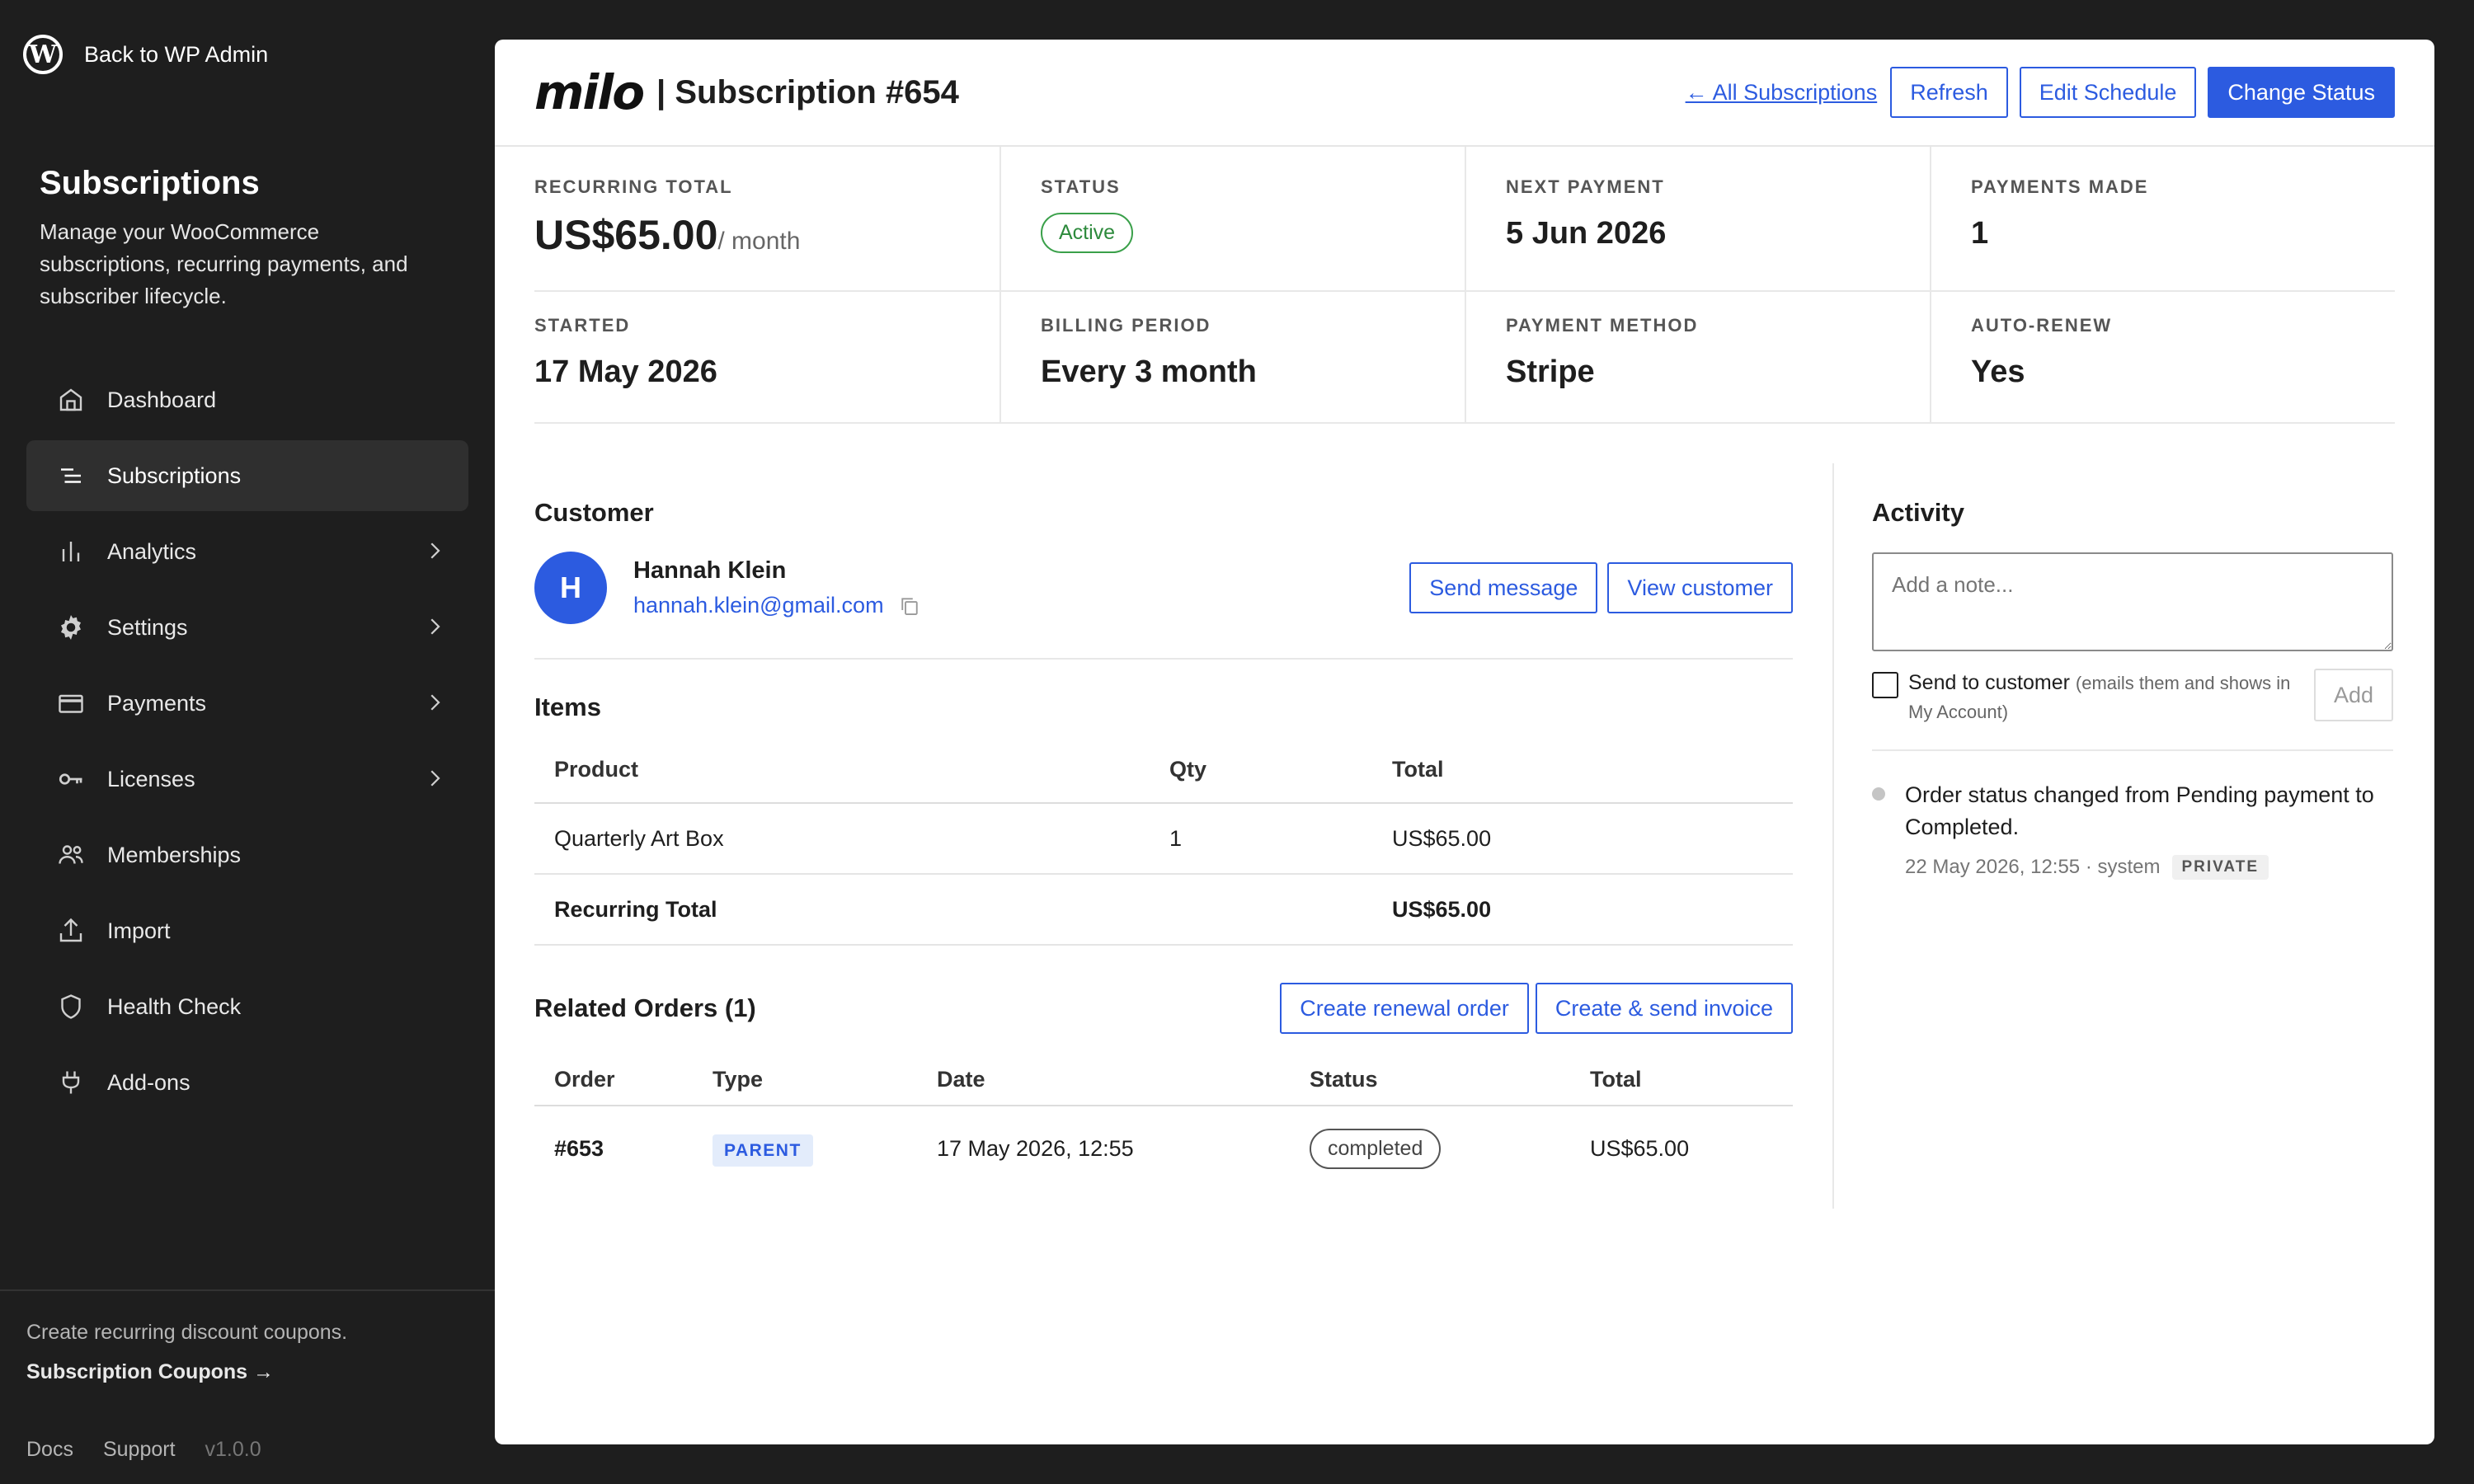 This screenshot has height=1484, width=2474. Describe the element at coordinates (247, 855) in the screenshot. I see `sidebar-item-memberships: Memberships` at that location.